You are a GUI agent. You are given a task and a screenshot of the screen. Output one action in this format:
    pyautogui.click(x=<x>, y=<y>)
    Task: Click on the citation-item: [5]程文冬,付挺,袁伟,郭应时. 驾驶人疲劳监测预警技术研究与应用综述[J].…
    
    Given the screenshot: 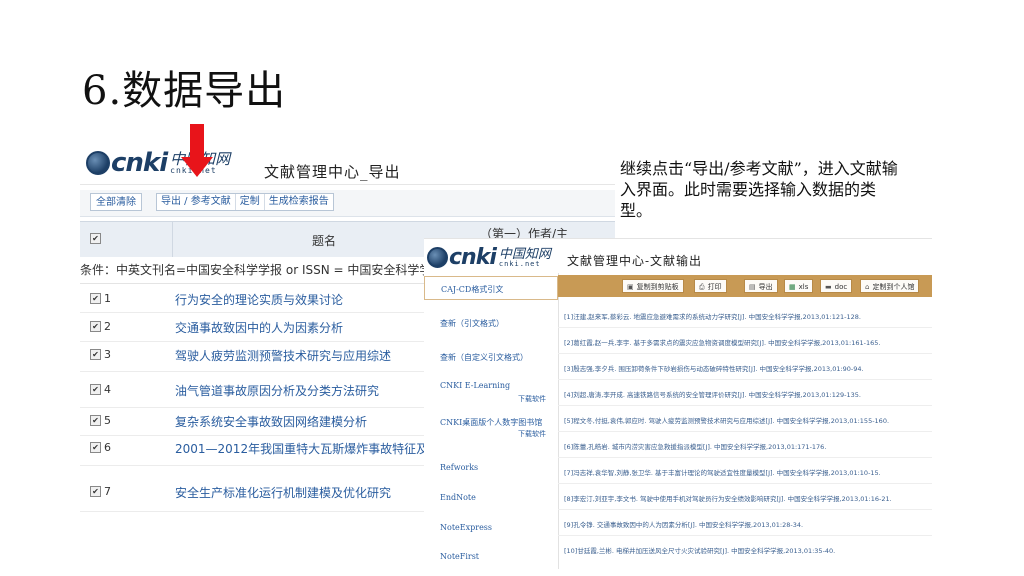 What is the action you would take?
    pyautogui.click(x=727, y=421)
    